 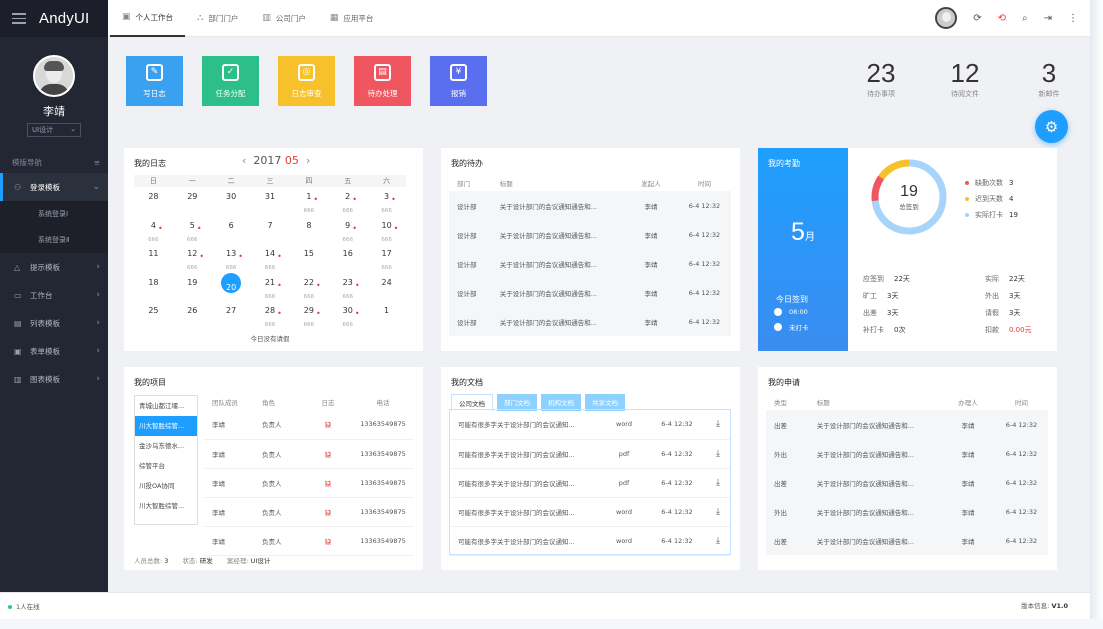 I want to click on stat-unread: 12 待阅文件, so click(x=965, y=78).